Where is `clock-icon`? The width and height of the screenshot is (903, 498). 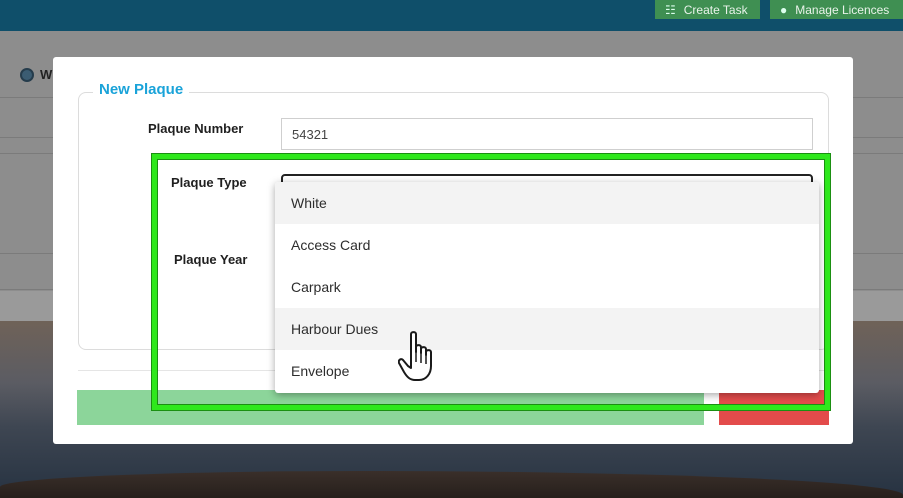
clock-icon is located at coordinates (27, 74).